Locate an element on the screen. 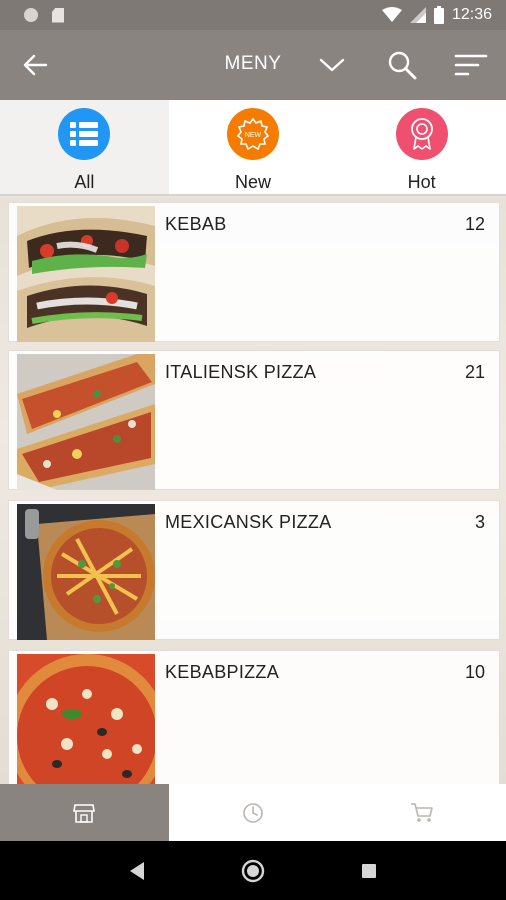 Image resolution: width=506 pixels, height=900 pixels. category-count: 10 is located at coordinates (474, 672).